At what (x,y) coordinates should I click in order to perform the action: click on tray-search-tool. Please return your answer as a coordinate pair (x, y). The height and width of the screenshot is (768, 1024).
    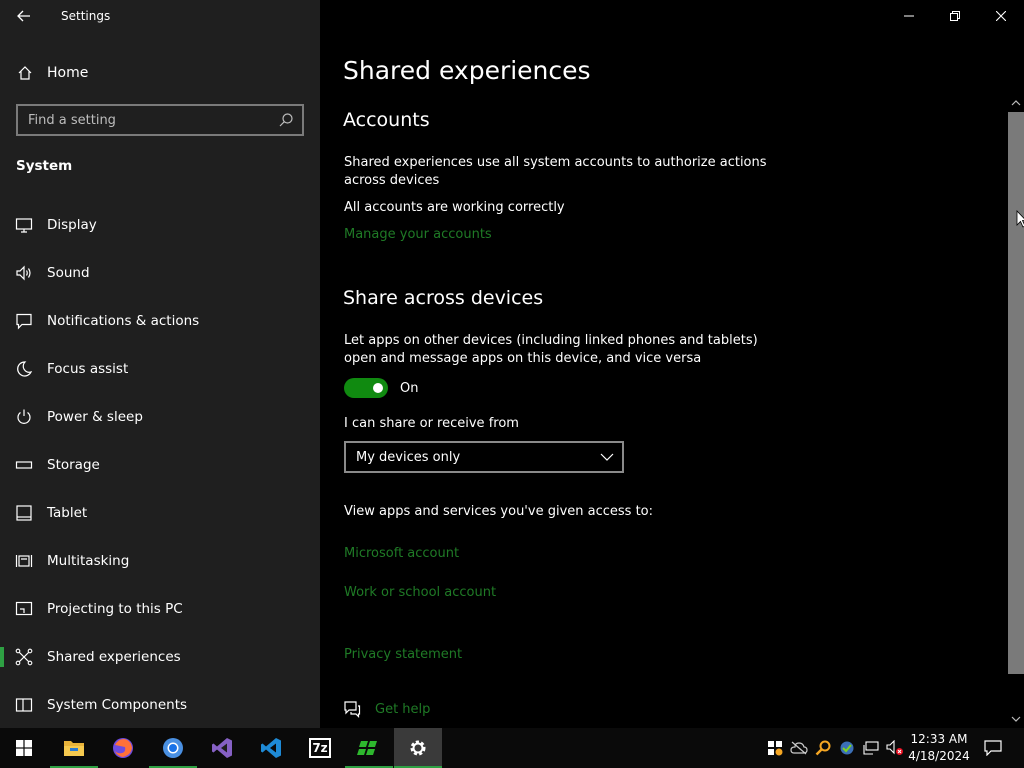
    Looking at the image, I should click on (823, 748).